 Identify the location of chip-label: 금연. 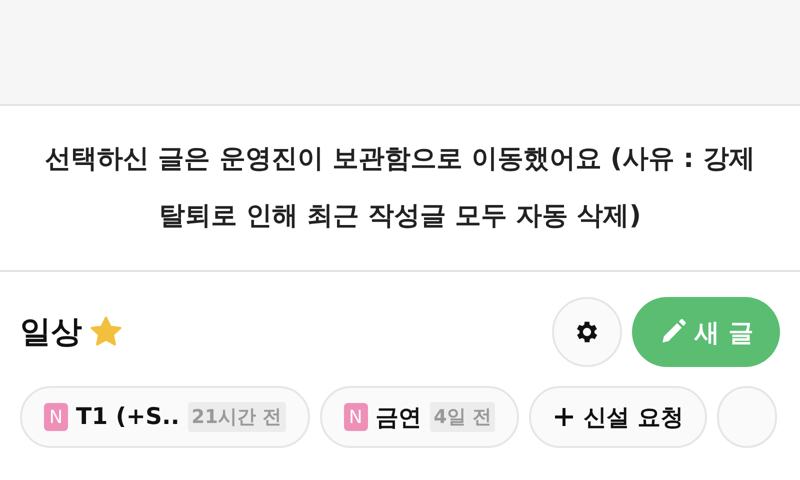
(399, 418).